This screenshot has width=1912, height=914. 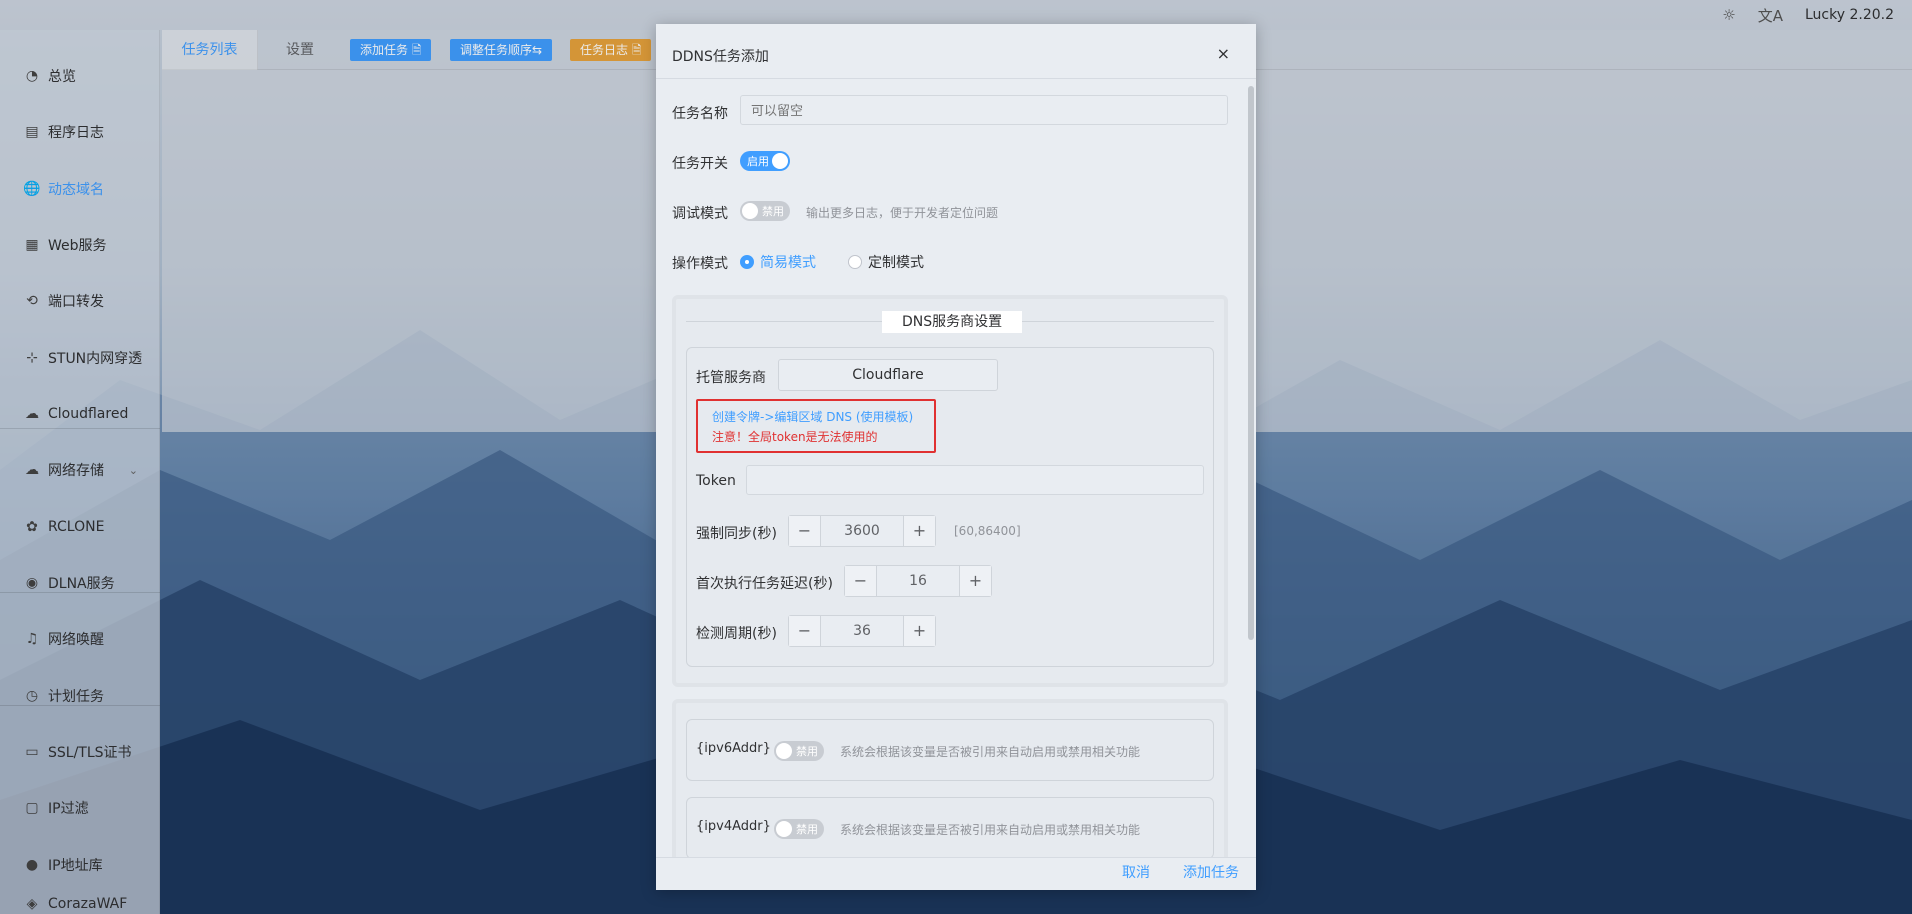 I want to click on operation-mode-label: 操作模式, so click(x=700, y=264).